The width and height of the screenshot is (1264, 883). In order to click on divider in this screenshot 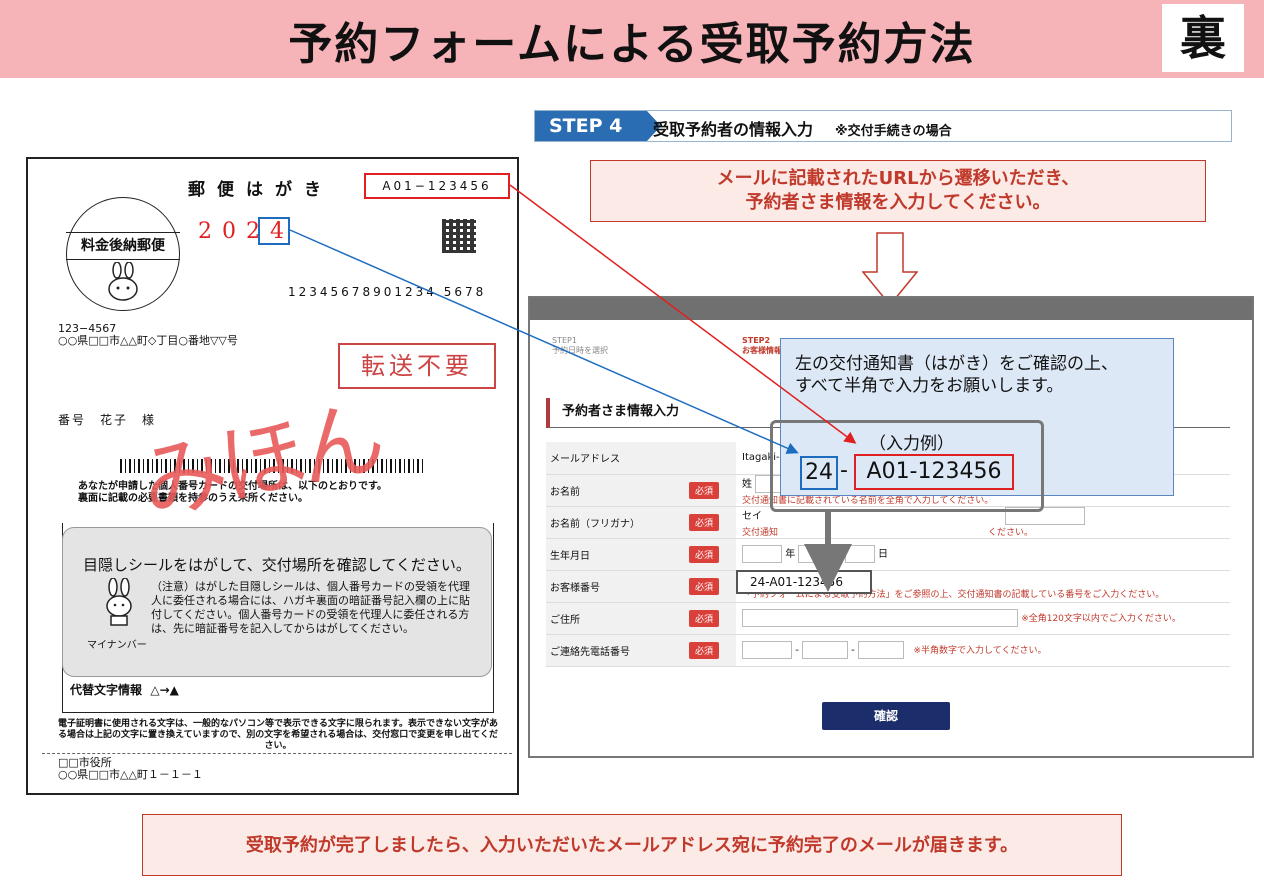, I will do `click(277, 753)`.